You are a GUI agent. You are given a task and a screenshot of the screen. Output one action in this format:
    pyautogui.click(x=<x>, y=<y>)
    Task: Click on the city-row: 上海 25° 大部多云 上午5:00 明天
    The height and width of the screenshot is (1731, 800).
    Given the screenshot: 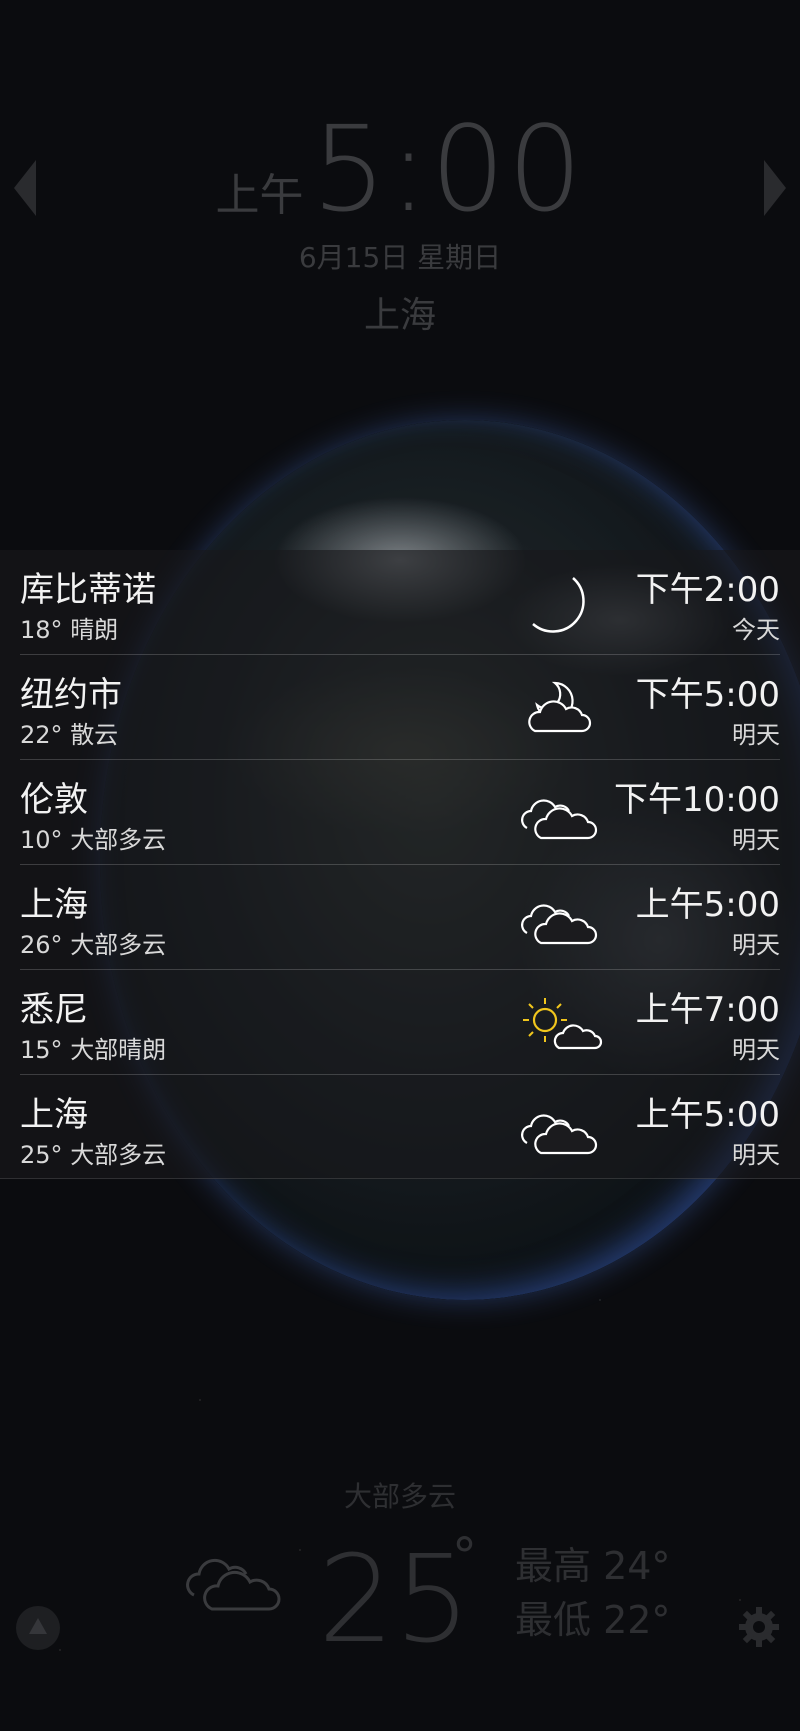 What is the action you would take?
    pyautogui.click(x=400, y=1127)
    